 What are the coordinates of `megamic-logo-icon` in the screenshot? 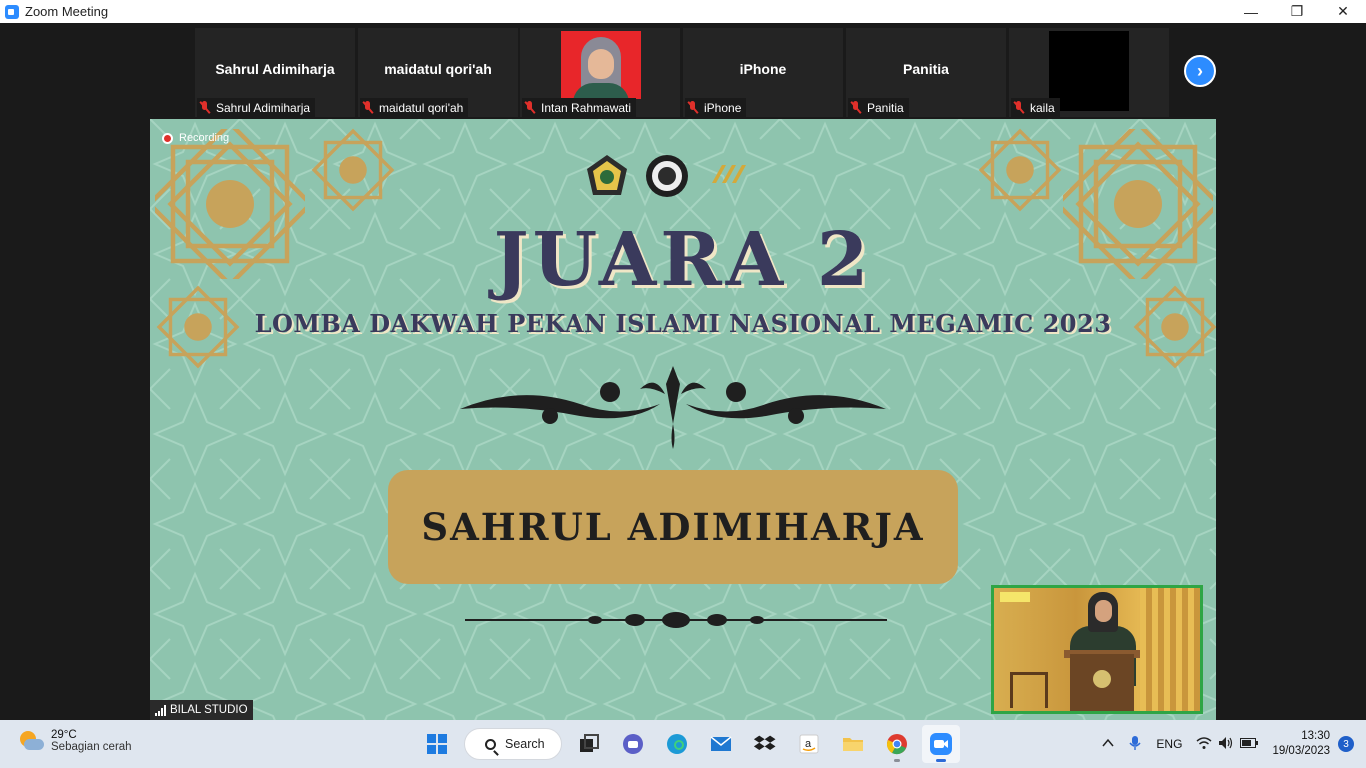 It's located at (729, 174).